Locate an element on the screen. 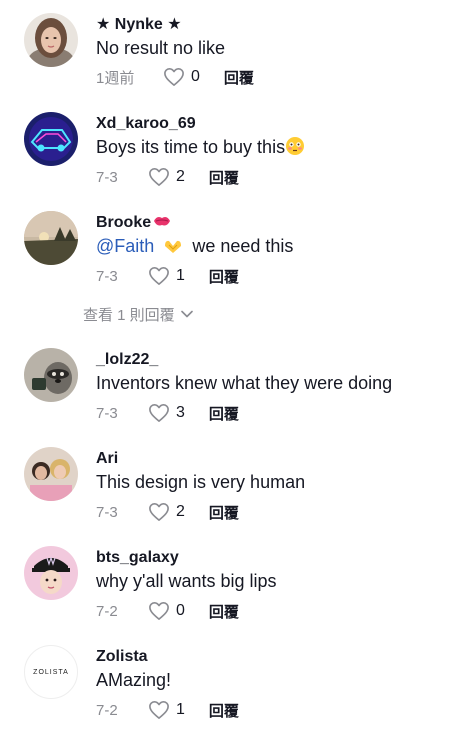 Image resolution: width=461 pixels, height=738 pixels. comment-text-body: we need this is located at coordinates (243, 246).